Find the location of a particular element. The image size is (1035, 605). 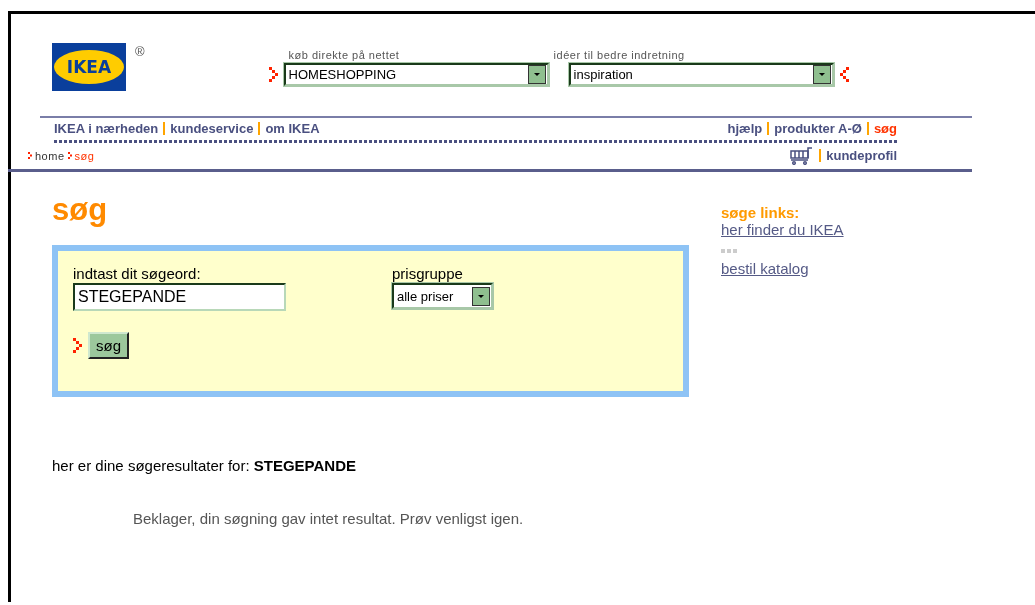

profile-link: kundeprofil is located at coordinates (861, 155).